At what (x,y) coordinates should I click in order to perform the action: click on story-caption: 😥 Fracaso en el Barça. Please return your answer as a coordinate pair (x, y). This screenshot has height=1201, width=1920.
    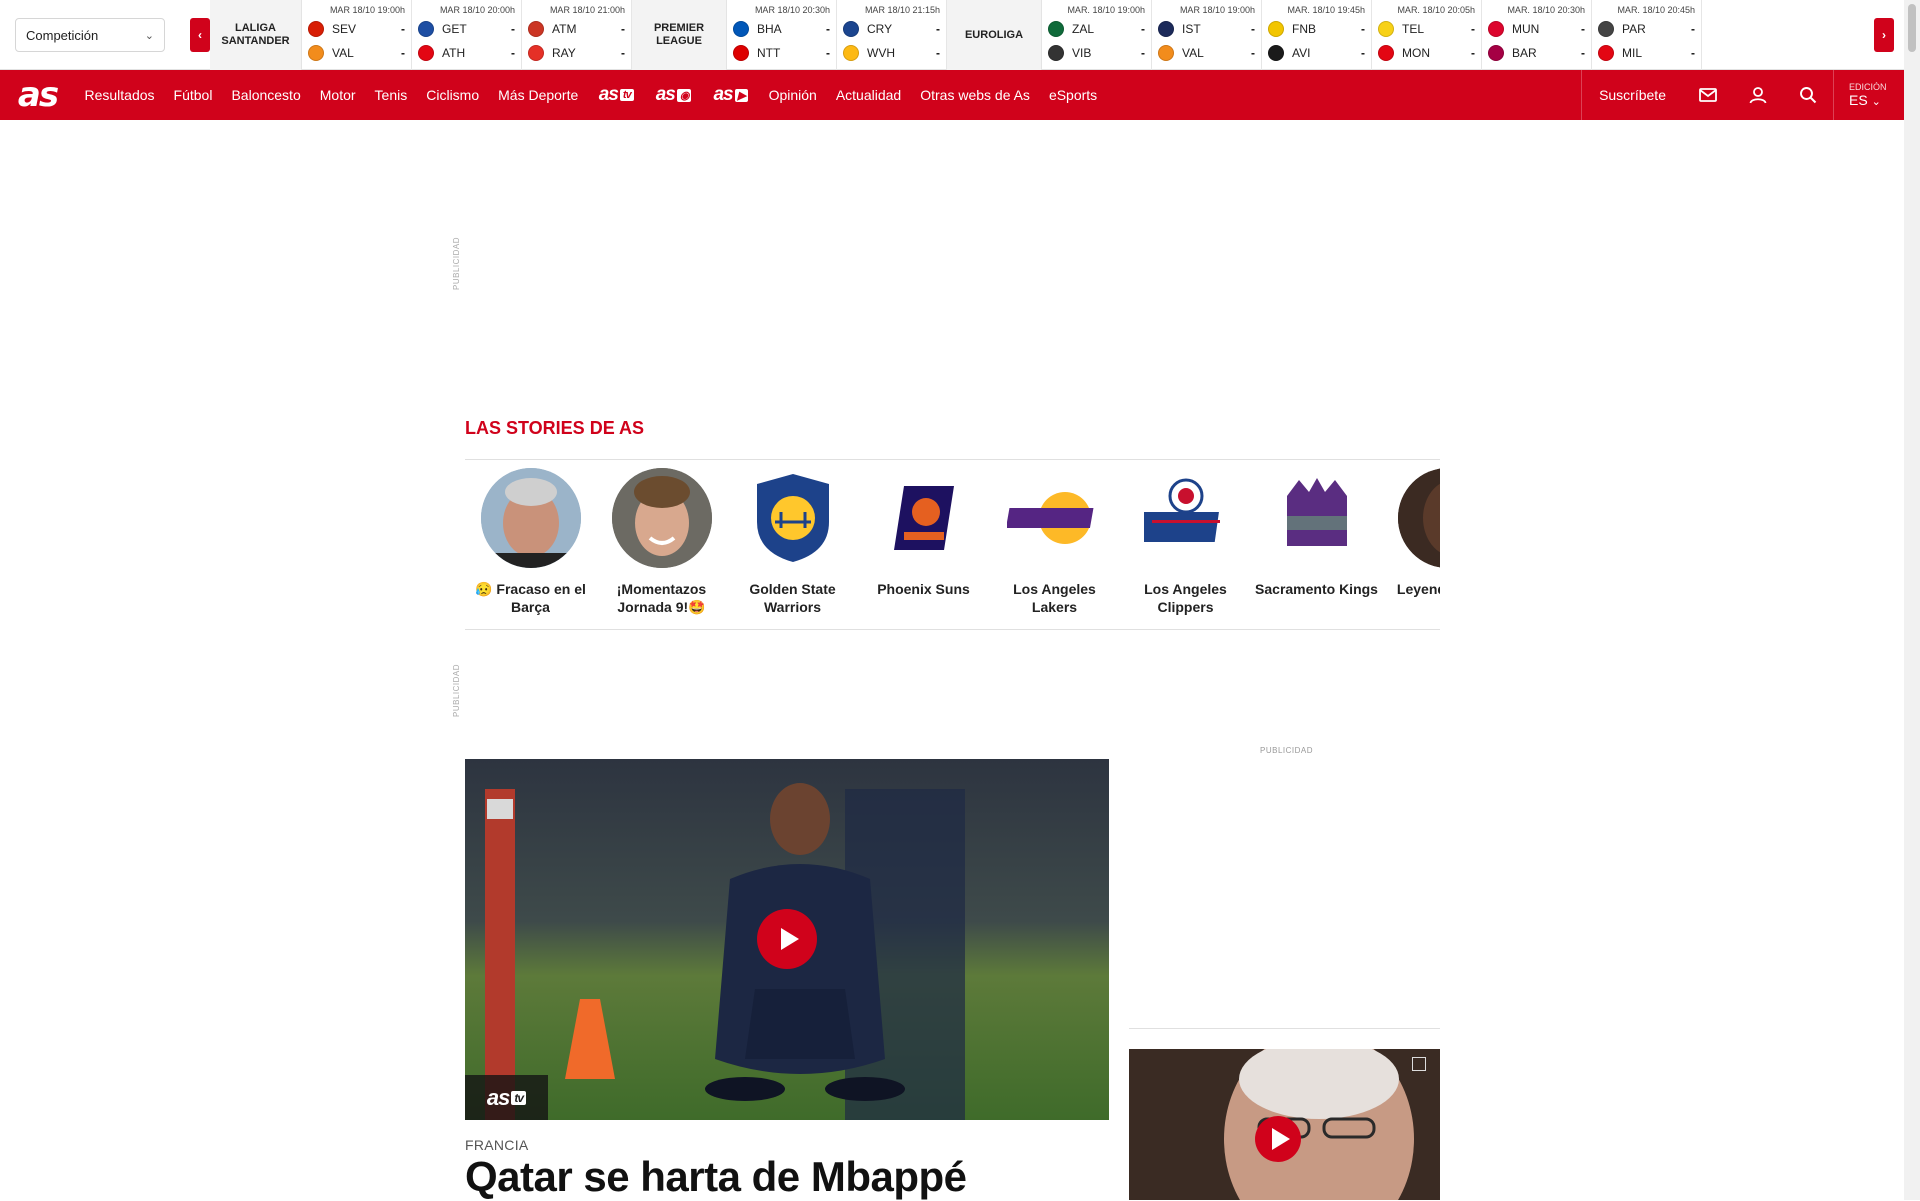
    Looking at the image, I should click on (530, 598).